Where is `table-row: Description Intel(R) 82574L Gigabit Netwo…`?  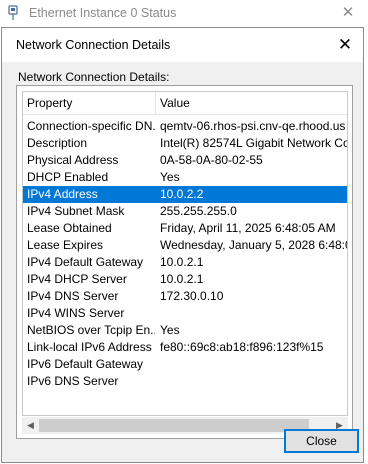 table-row: Description Intel(R) 82574L Gigabit Netwo… is located at coordinates (185, 143).